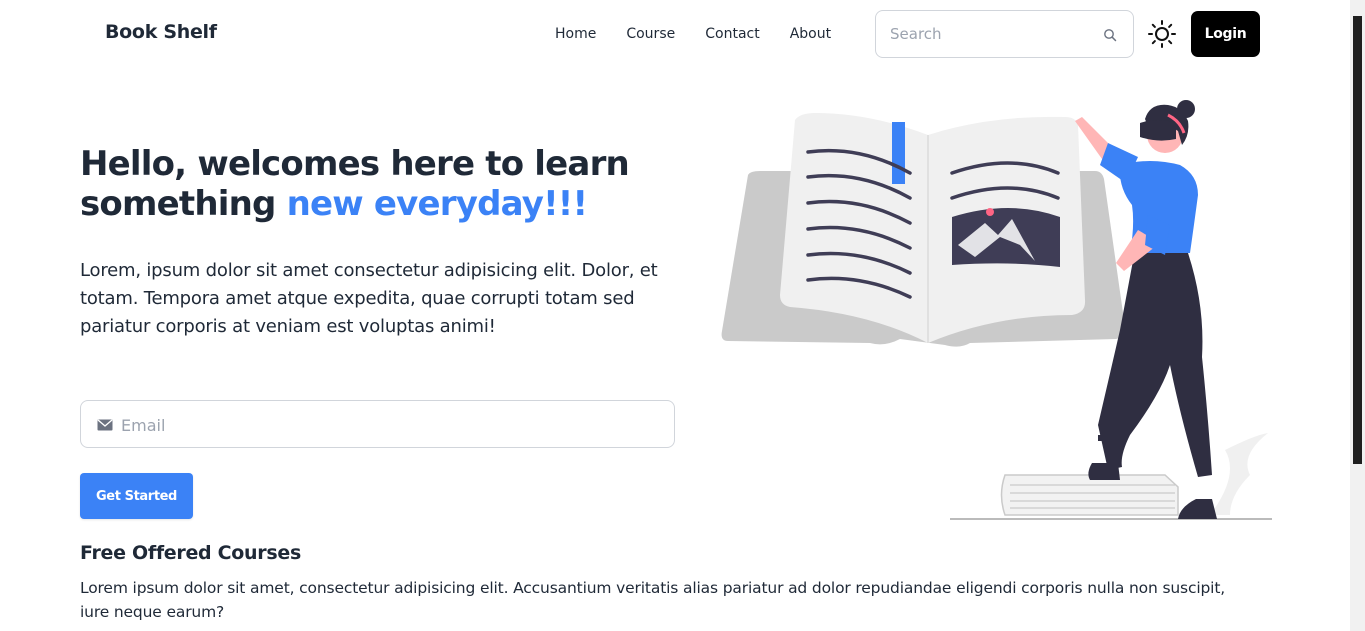 The image size is (1365, 631). What do you see at coordinates (650, 34) in the screenshot?
I see `nav-link-course: Course` at bounding box center [650, 34].